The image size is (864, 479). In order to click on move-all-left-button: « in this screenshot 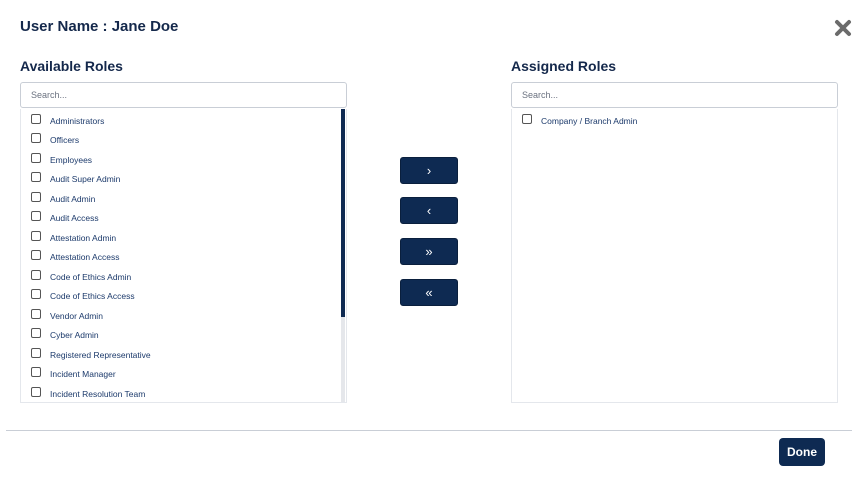, I will do `click(429, 292)`.